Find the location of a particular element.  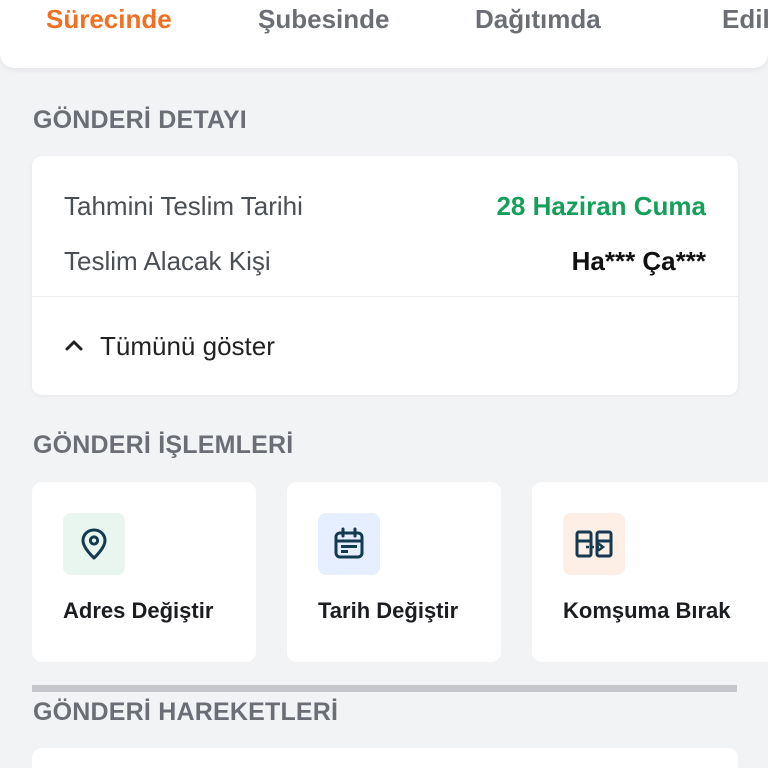

actions-section-title: GÖNDERİ İŞLEMLERİ is located at coordinates (163, 445).